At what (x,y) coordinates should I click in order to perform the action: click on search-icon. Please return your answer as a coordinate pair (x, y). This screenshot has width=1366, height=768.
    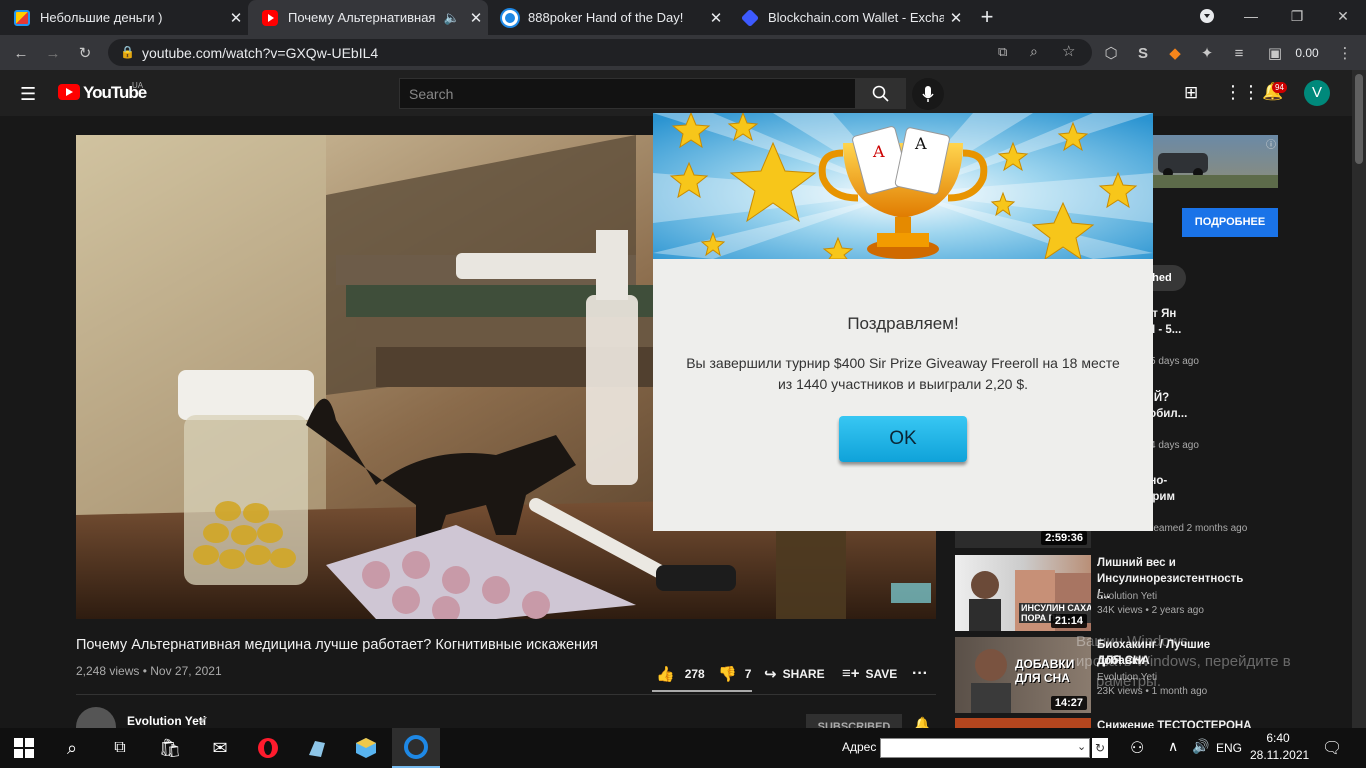
    Looking at the image, I should click on (880, 93).